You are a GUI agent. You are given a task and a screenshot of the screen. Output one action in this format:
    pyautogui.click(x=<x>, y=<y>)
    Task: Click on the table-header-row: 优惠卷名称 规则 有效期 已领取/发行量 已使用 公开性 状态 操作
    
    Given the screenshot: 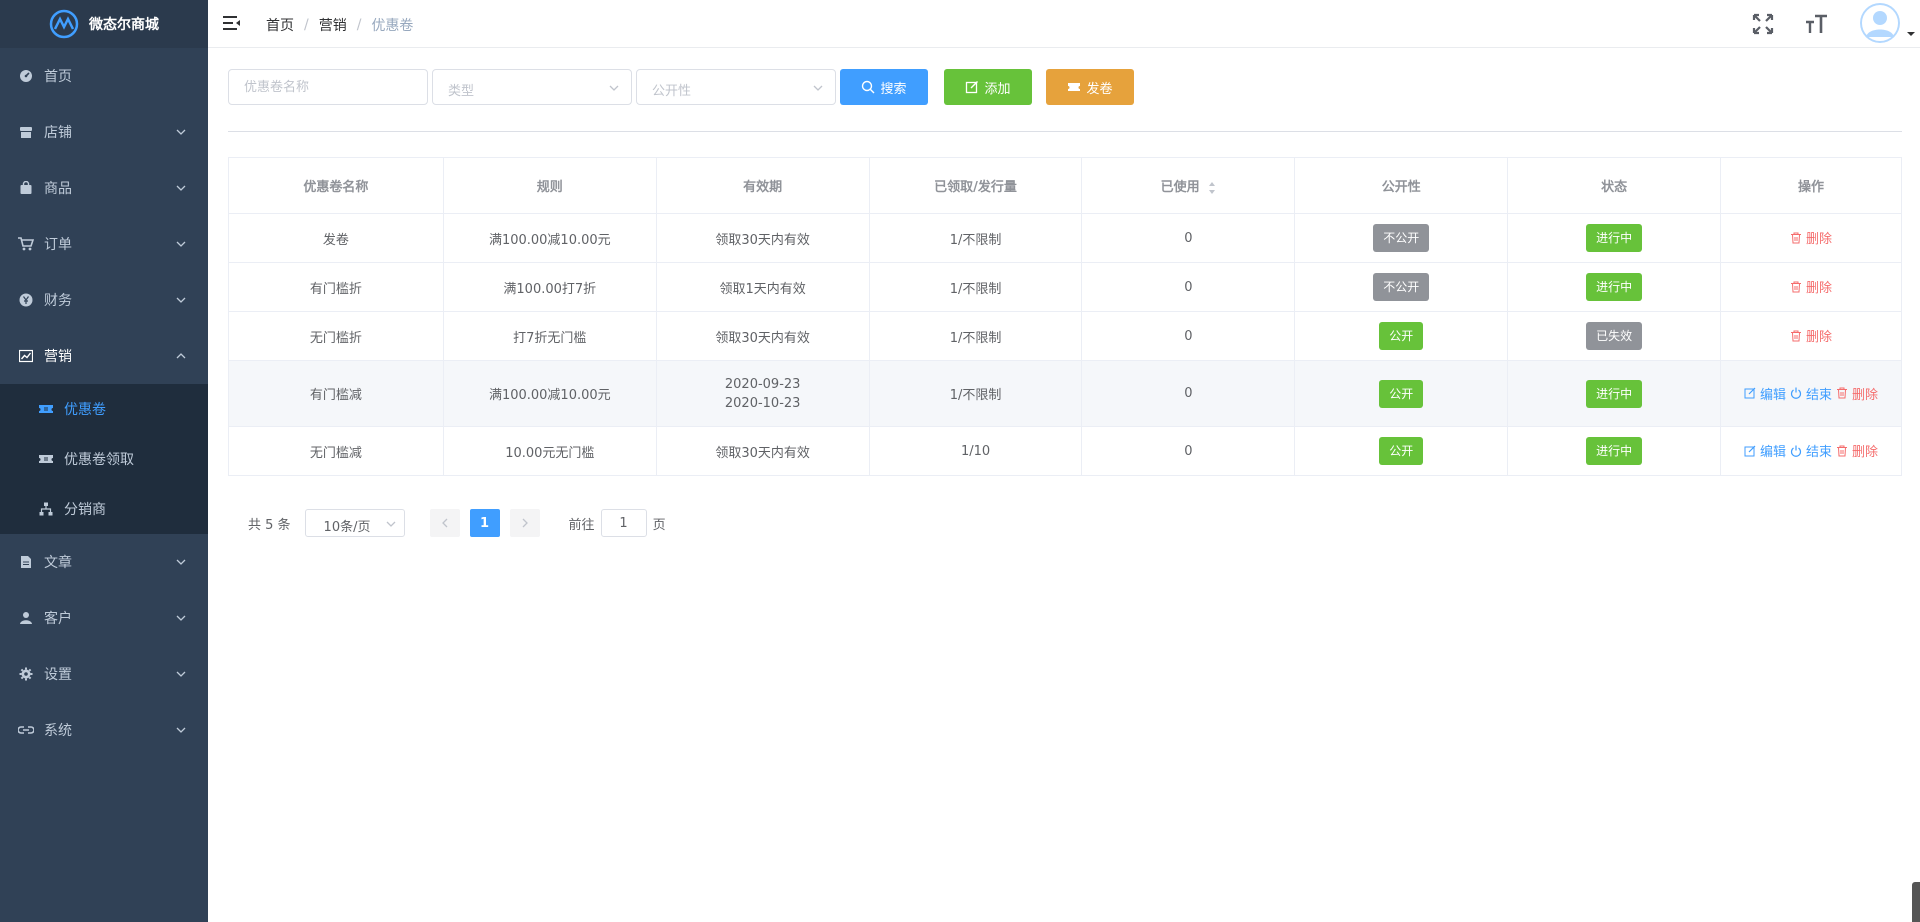 What is the action you would take?
    pyautogui.click(x=1065, y=185)
    